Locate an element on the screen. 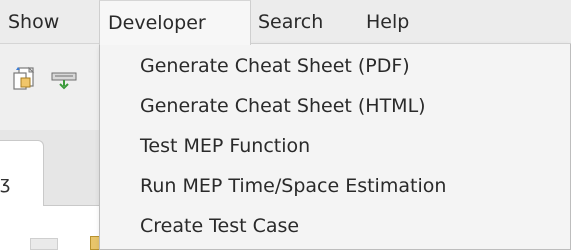 This screenshot has height=250, width=571. menu-item-generate-cheat-sheet-pdf: Generate Cheat Sheet (PDF) is located at coordinates (335, 66).